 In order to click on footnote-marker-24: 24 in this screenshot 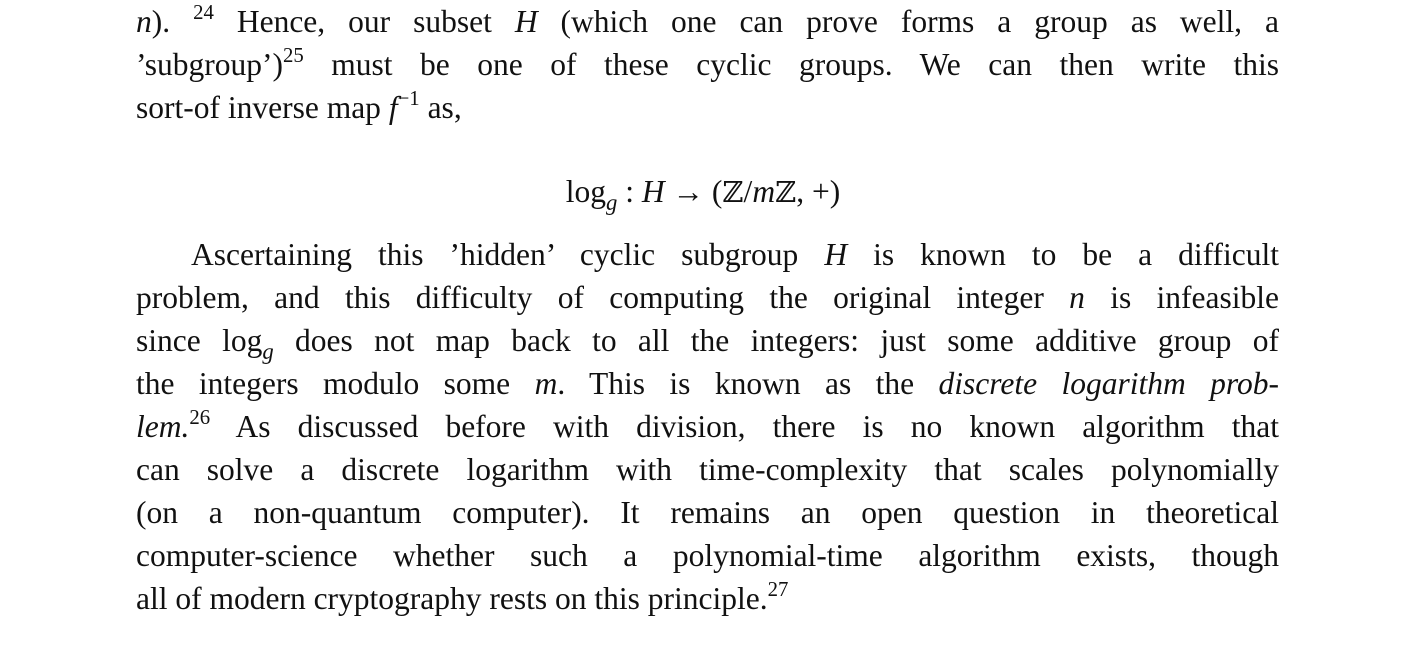, I will do `click(203, 13)`.